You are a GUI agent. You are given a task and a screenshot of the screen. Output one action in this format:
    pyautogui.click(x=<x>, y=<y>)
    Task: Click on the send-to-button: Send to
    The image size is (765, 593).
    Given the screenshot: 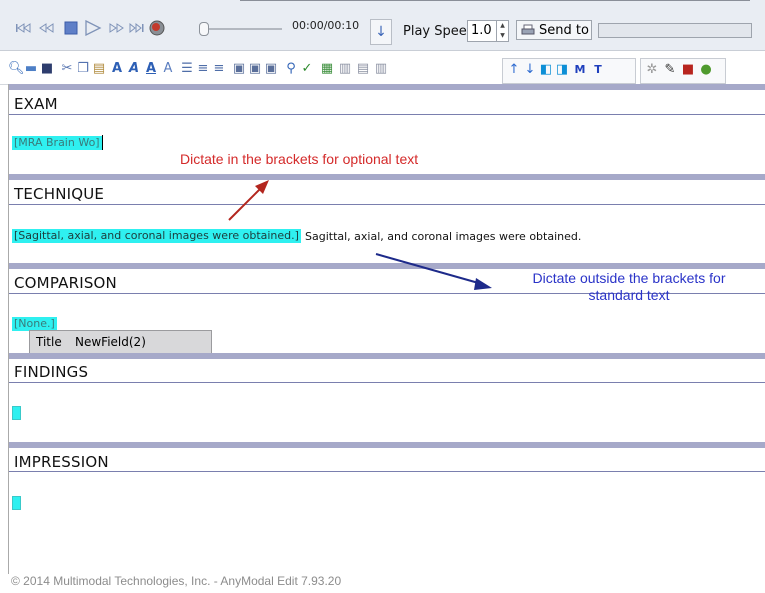 What is the action you would take?
    pyautogui.click(x=554, y=30)
    